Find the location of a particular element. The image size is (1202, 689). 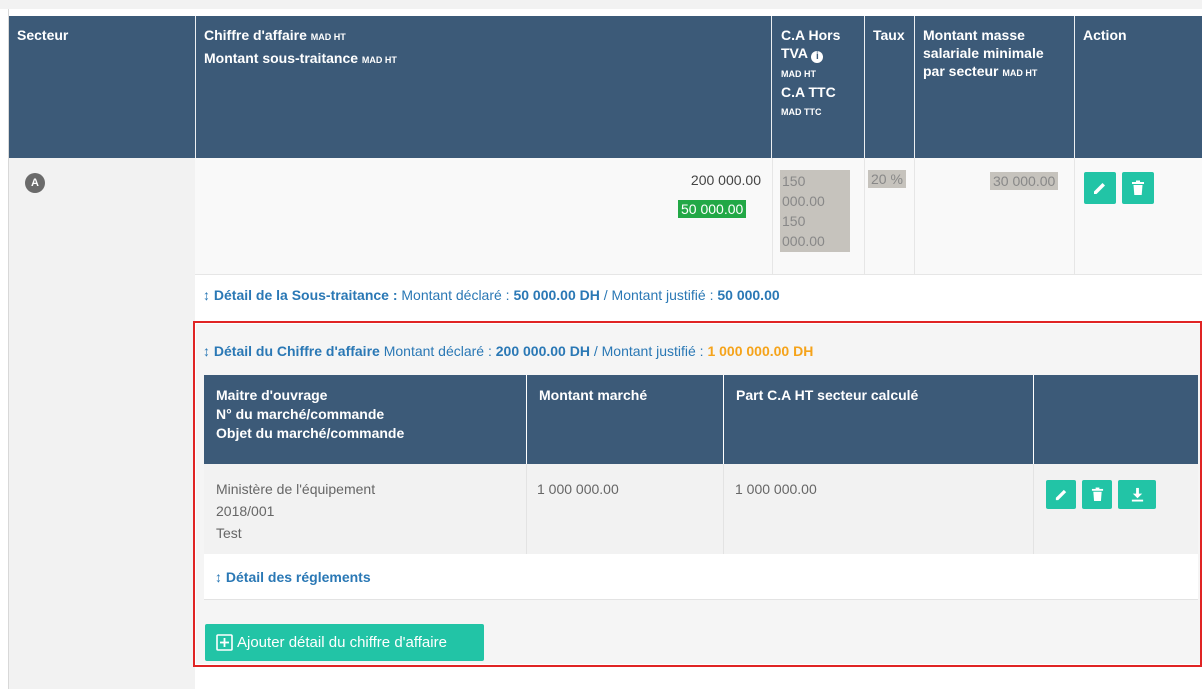

detail-reglements-link: ↕ Détail des réglements is located at coordinates (293, 577).